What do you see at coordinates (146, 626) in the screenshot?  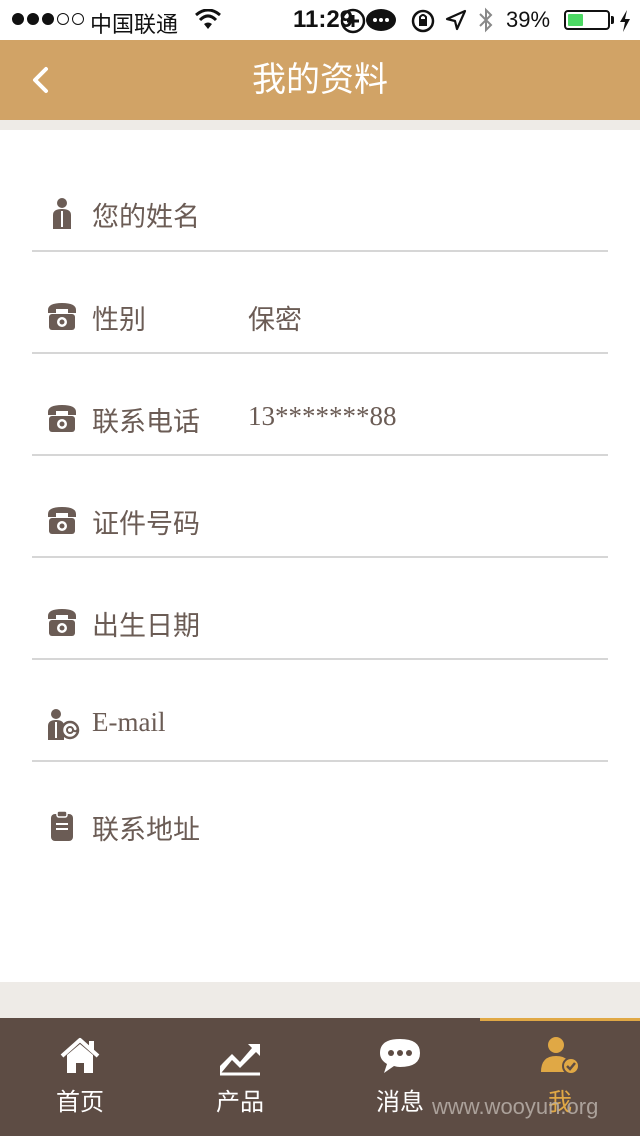 I see `field-label: 出生日期` at bounding box center [146, 626].